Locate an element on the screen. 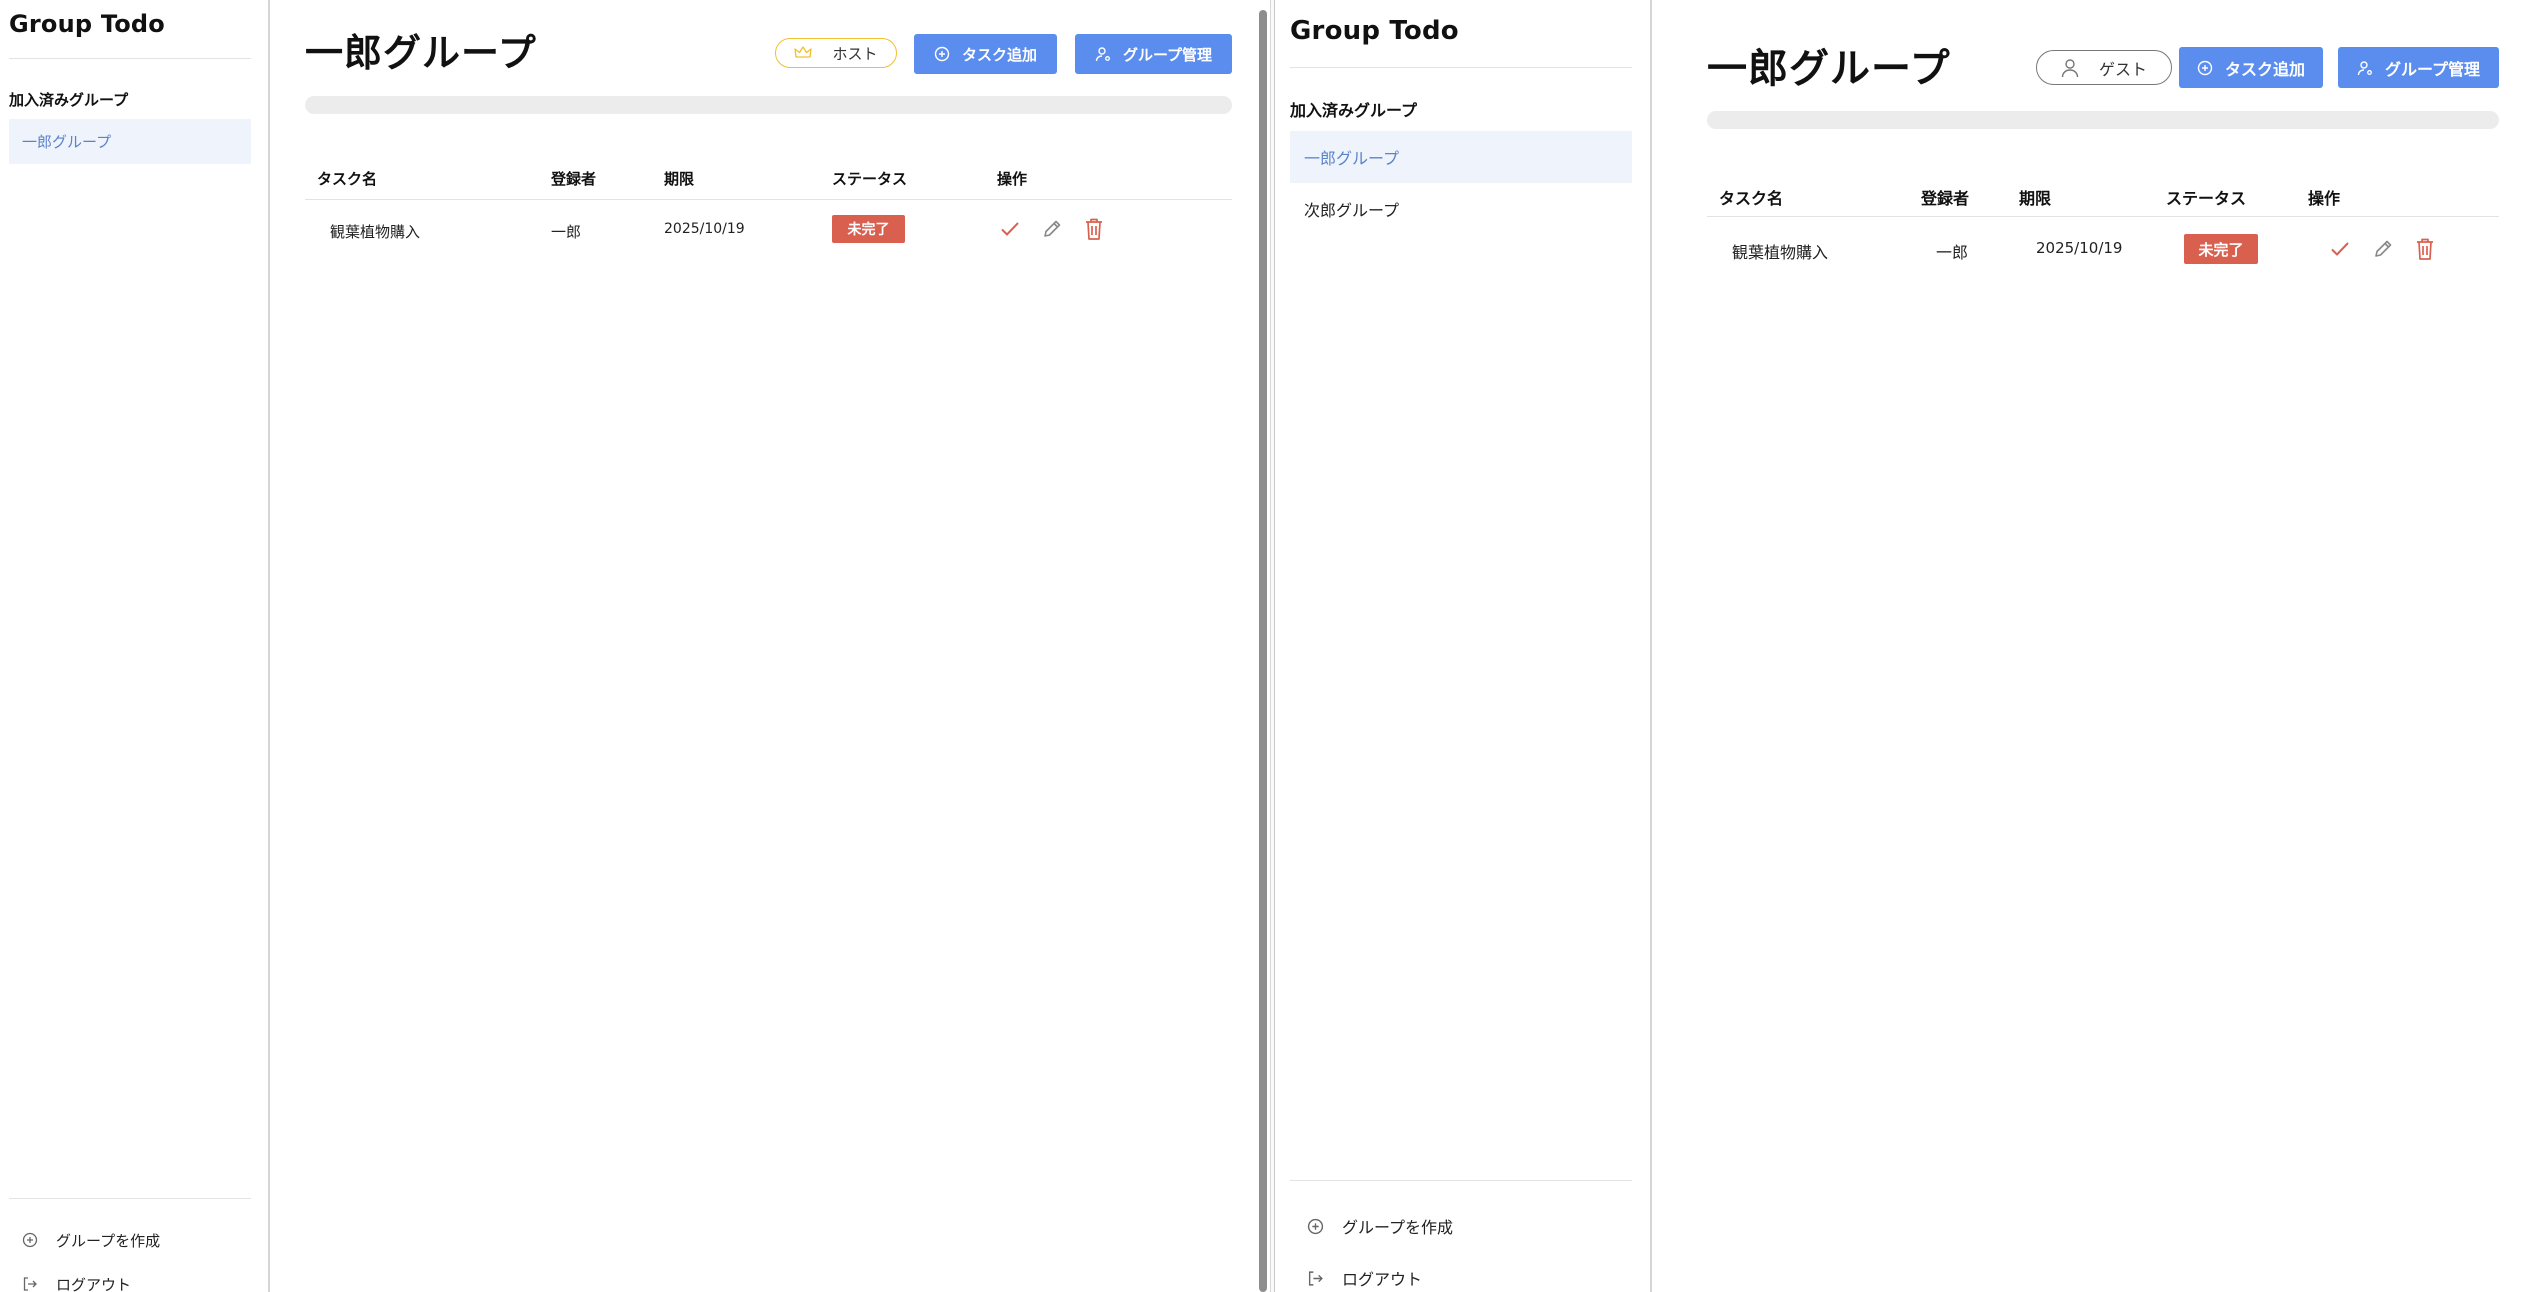 Image resolution: width=2526 pixels, height=1292 pixels. role-badge: ゲスト is located at coordinates (2104, 67).